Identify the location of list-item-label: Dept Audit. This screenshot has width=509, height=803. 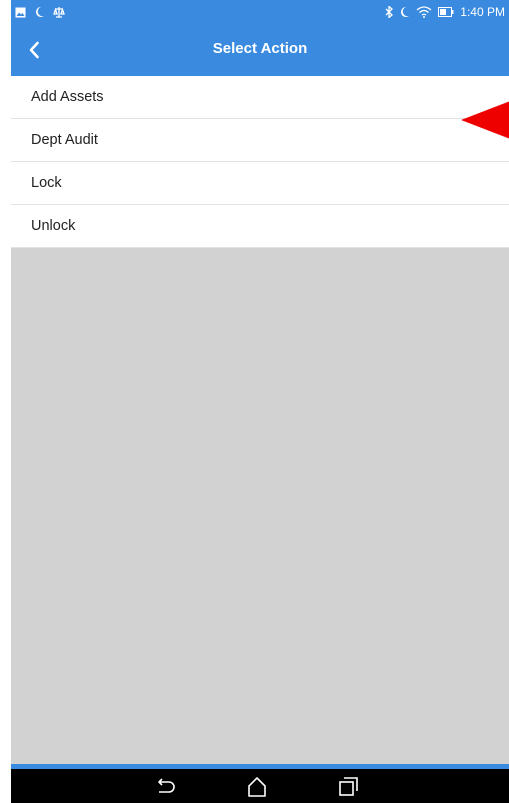
(64, 140).